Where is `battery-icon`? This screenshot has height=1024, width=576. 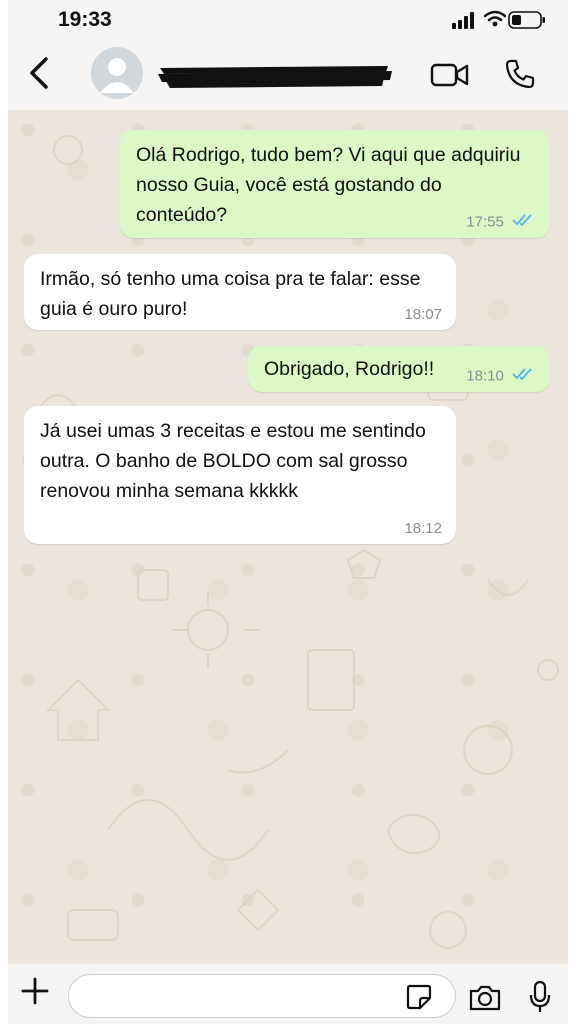
battery-icon is located at coordinates (527, 22).